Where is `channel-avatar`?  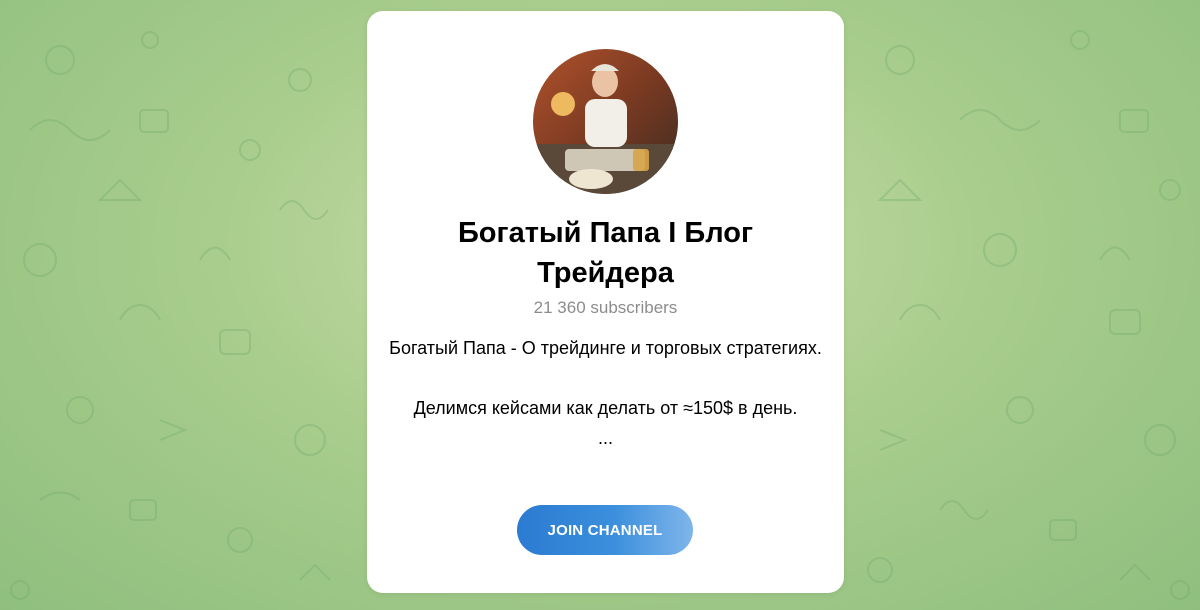
channel-avatar is located at coordinates (605, 121).